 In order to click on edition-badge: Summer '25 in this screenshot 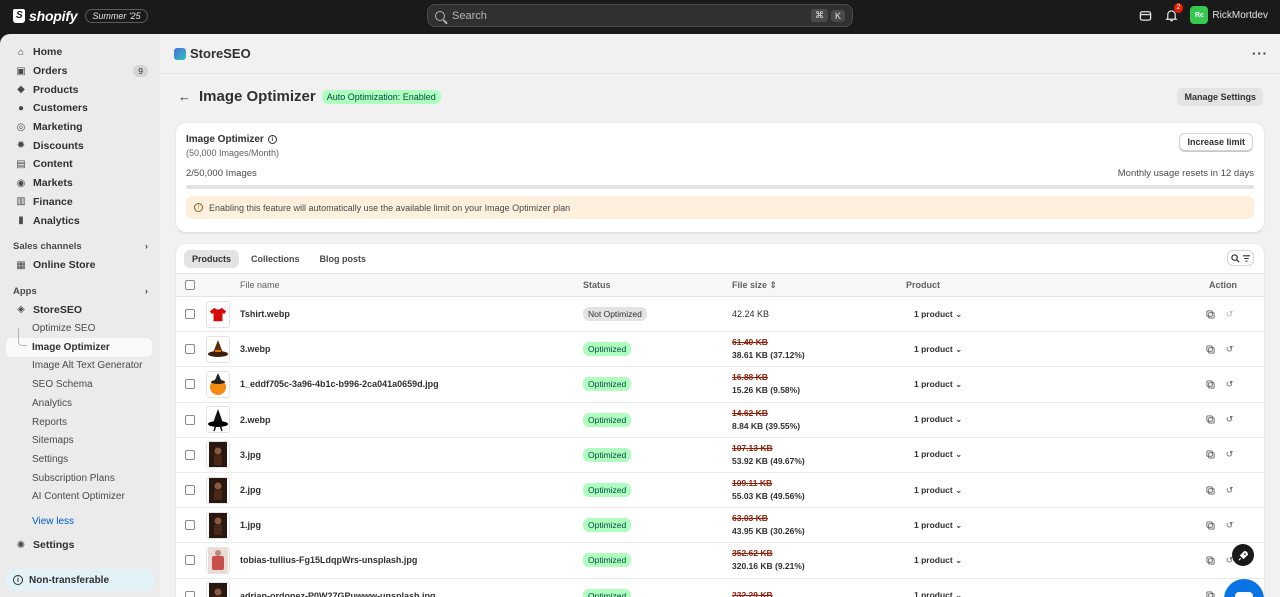, I will do `click(116, 16)`.